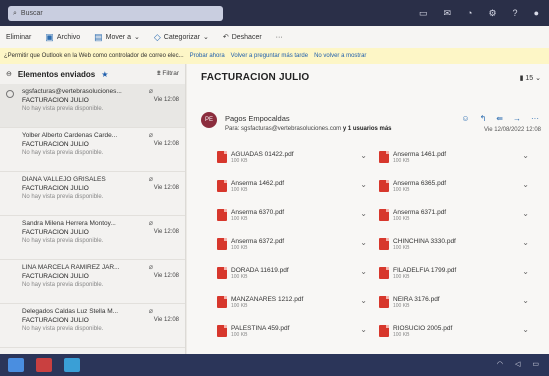  Describe the element at coordinates (115, 13) in the screenshot. I see `search-box: ⌕ Buscar` at that location.